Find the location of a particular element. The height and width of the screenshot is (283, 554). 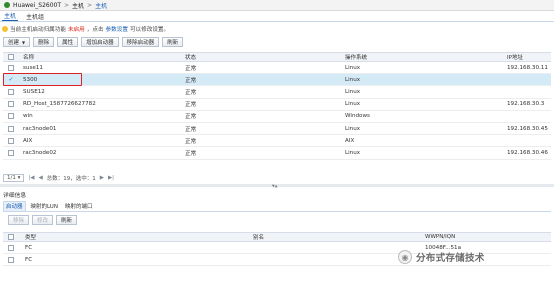

checkmark-icon: ✓ is located at coordinates (10, 79).